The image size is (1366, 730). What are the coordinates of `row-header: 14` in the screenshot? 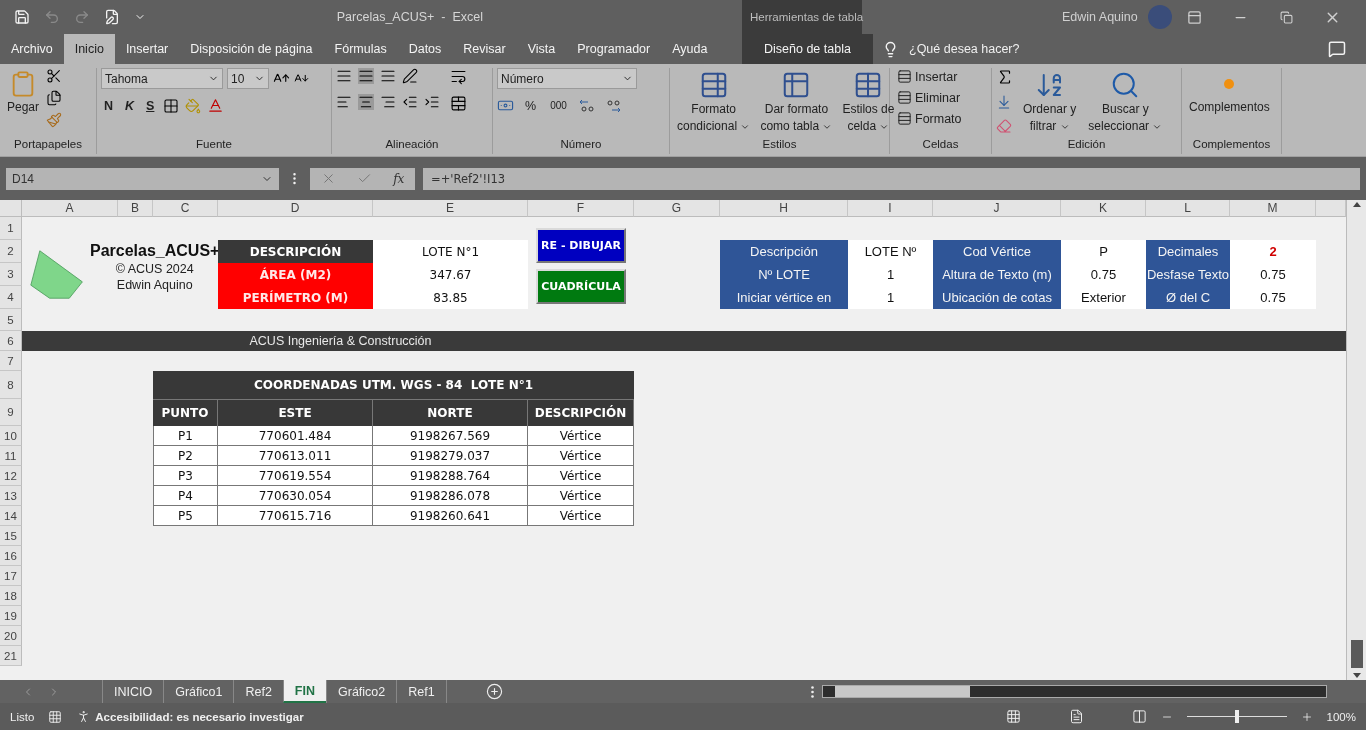 It's located at (11, 516).